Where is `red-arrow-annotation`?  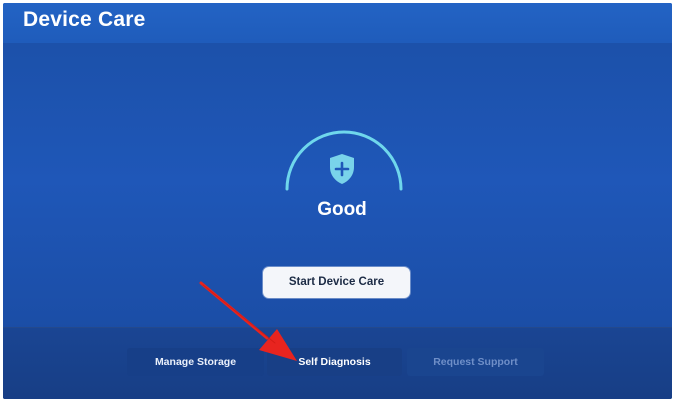 red-arrow-annotation is located at coordinates (248, 321).